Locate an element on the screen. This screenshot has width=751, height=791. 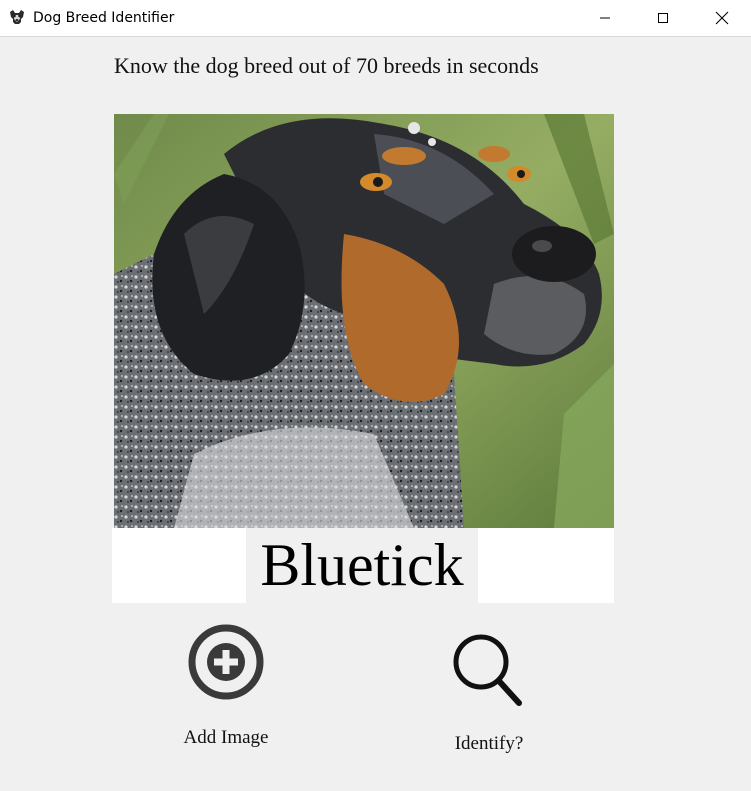
search-icon is located at coordinates (489, 672).